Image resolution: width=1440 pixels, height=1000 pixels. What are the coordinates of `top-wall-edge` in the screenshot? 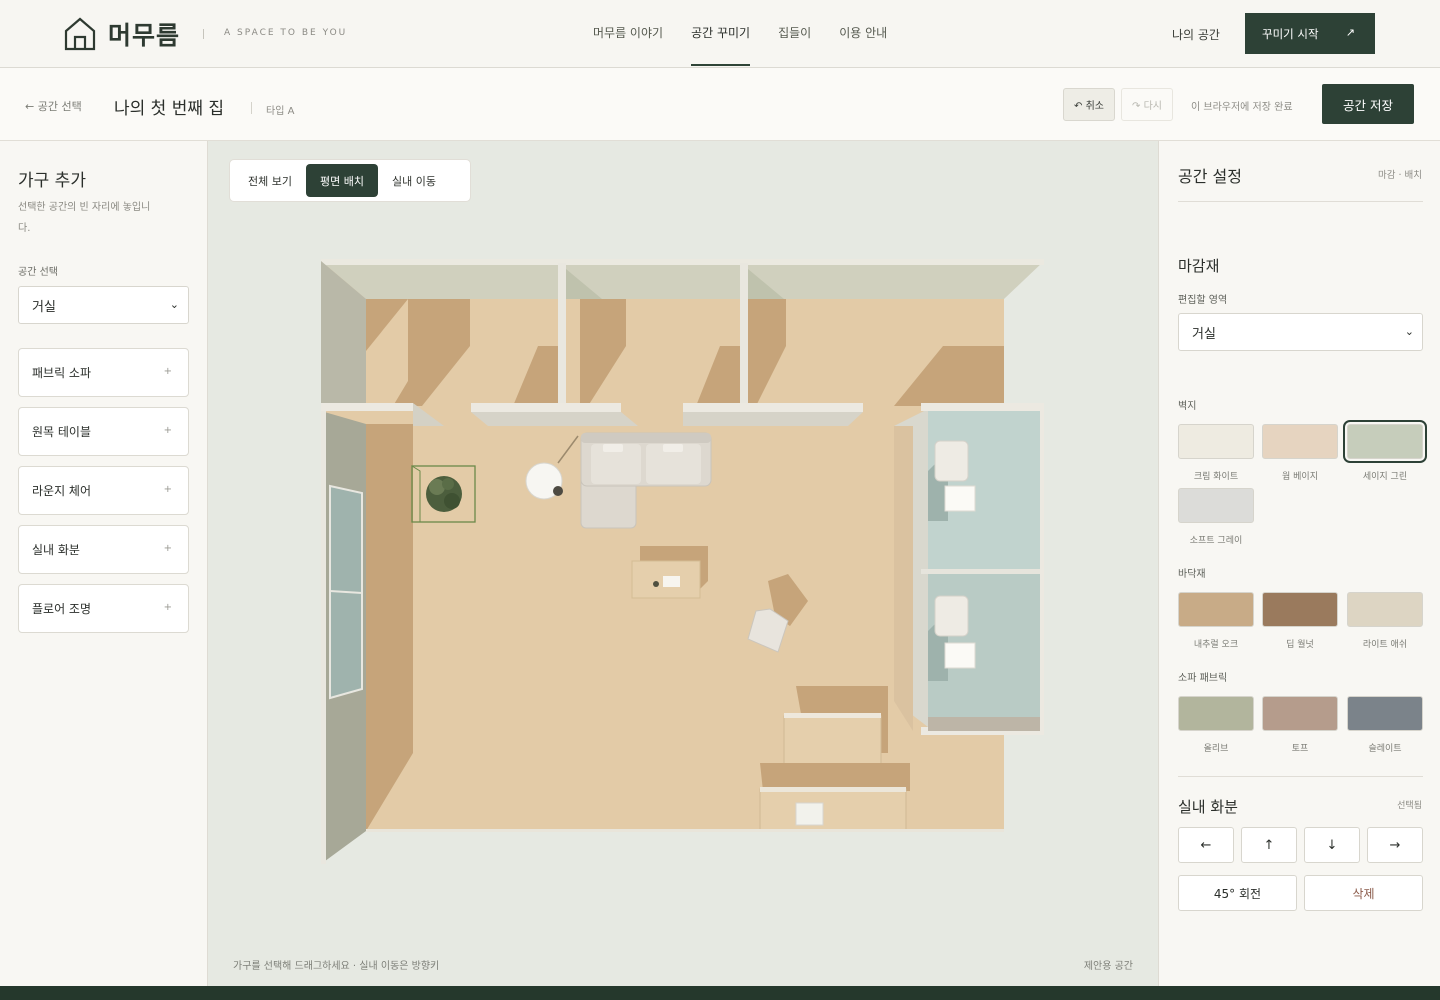 It's located at (682, 262).